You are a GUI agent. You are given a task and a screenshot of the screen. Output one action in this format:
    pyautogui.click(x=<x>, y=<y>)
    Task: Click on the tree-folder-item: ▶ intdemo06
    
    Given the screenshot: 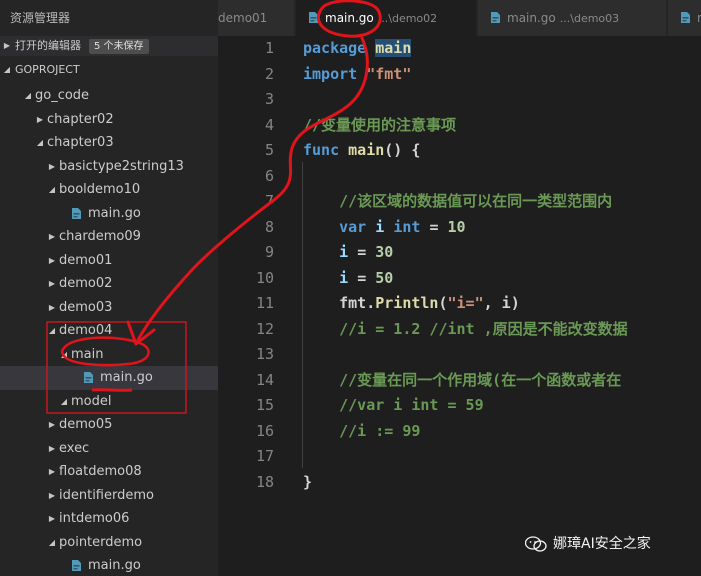 What is the action you would take?
    pyautogui.click(x=109, y=519)
    